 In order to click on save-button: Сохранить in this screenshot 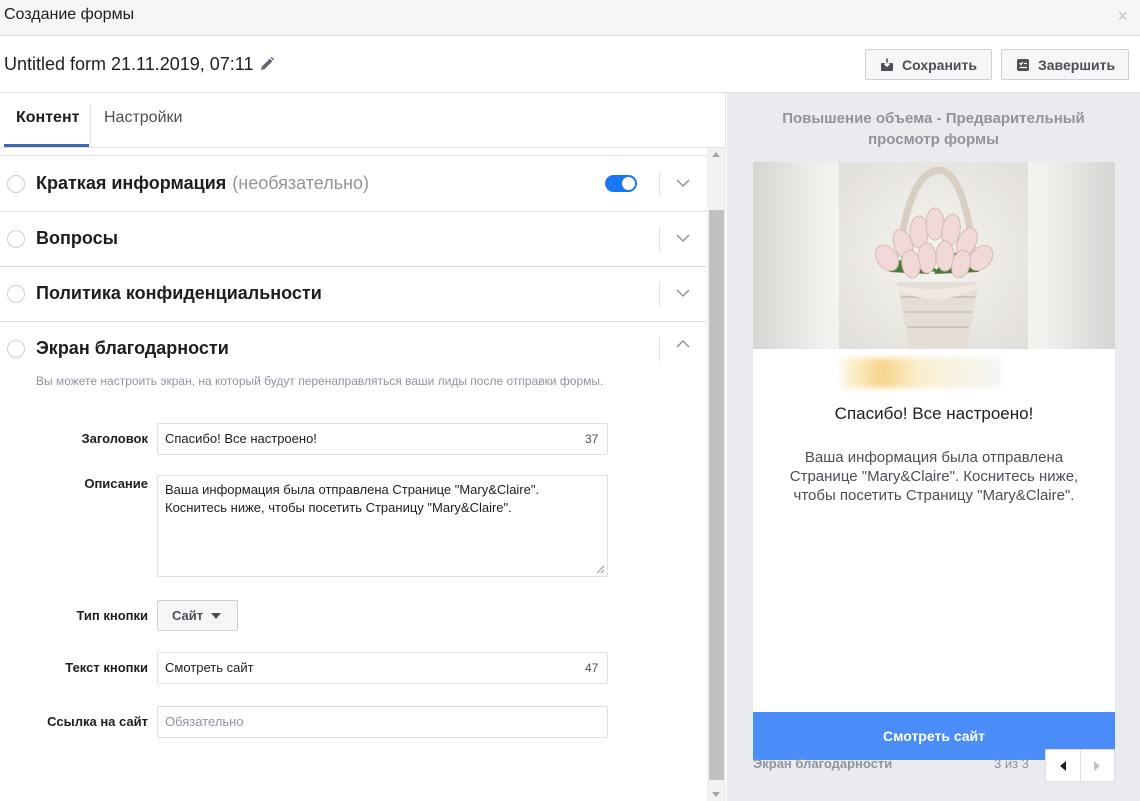, I will do `click(928, 64)`.